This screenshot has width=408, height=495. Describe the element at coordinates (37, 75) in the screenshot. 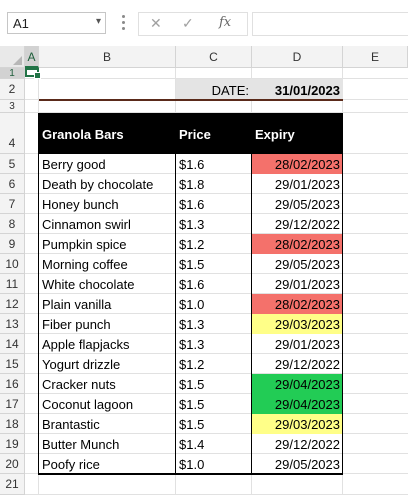

I see `fill-handle` at that location.